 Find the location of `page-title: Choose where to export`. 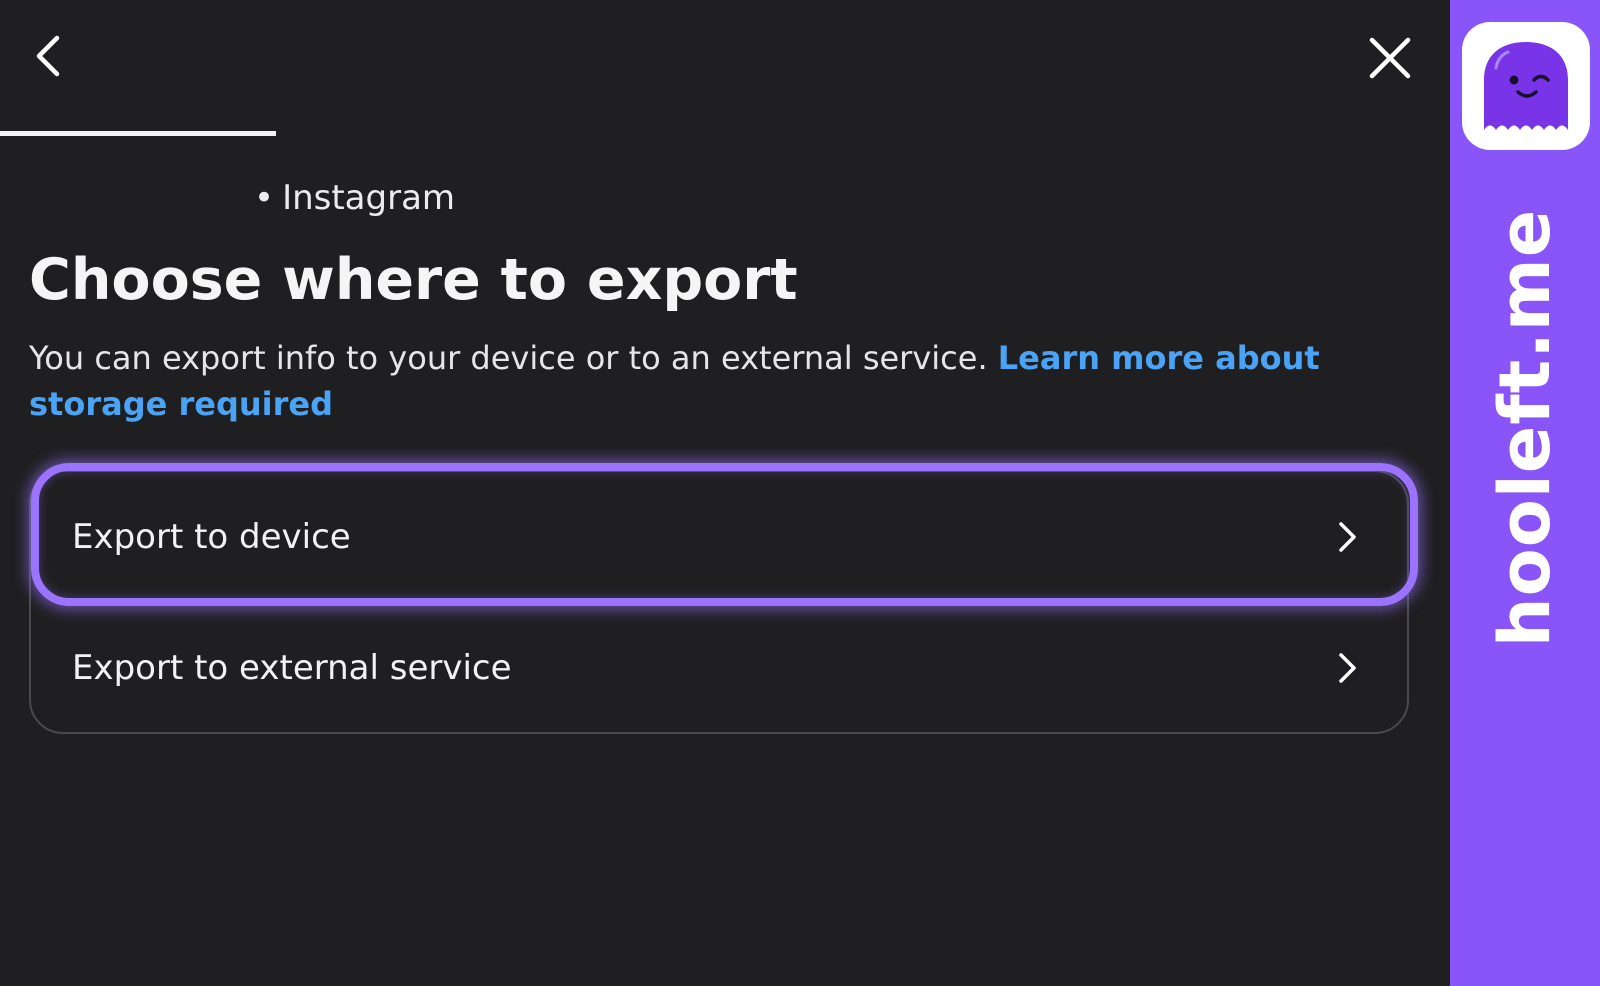

page-title: Choose where to export is located at coordinates (413, 280).